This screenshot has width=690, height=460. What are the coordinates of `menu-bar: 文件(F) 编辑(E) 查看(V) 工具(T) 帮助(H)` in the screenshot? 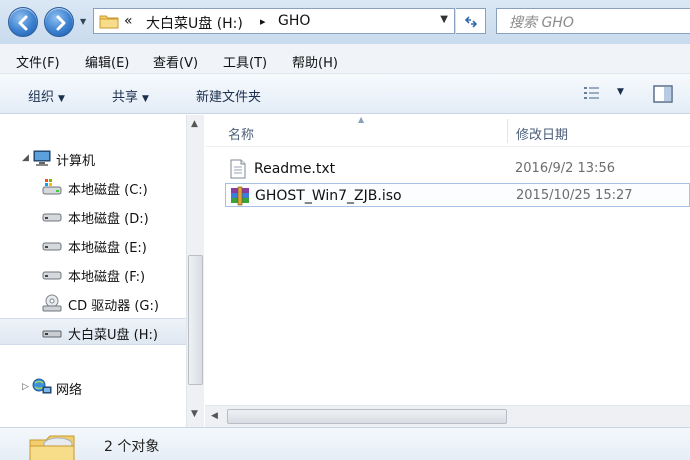 It's located at (345, 59).